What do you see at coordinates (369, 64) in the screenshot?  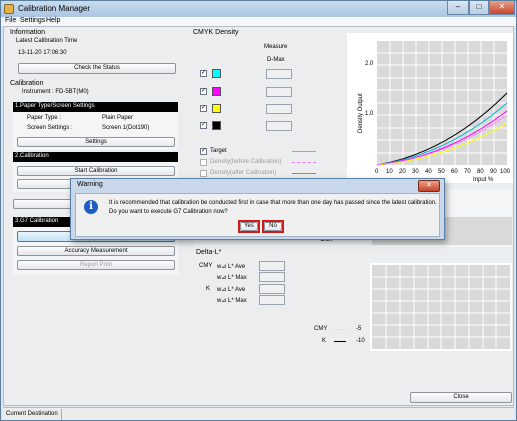 I see `ytick-2: 2.0` at bounding box center [369, 64].